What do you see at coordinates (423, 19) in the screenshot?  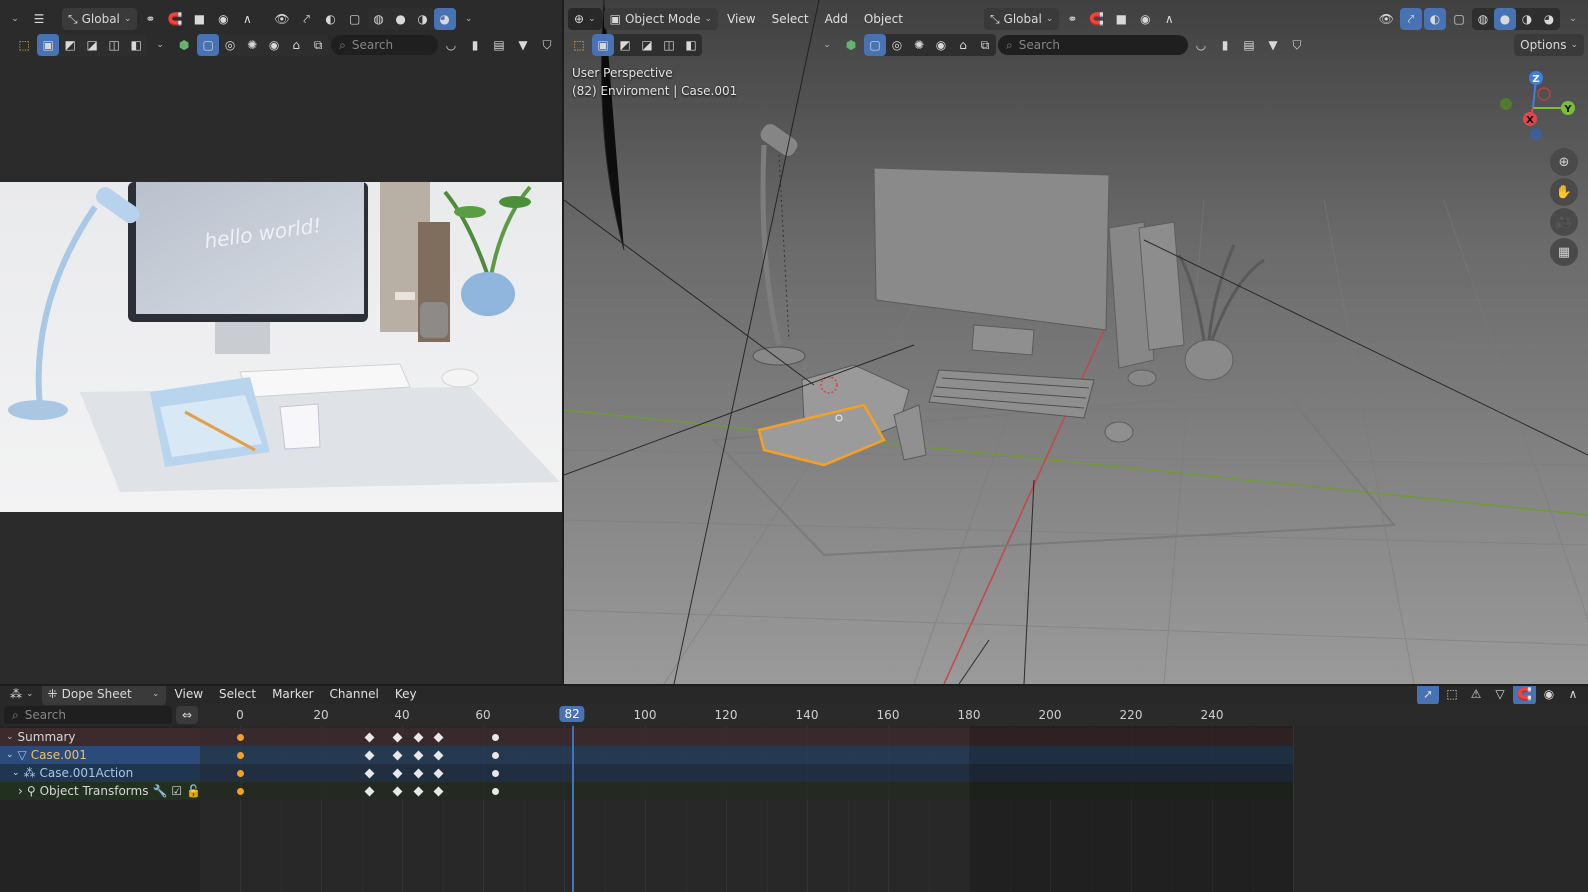 I see `material-shading-icon: ◑` at bounding box center [423, 19].